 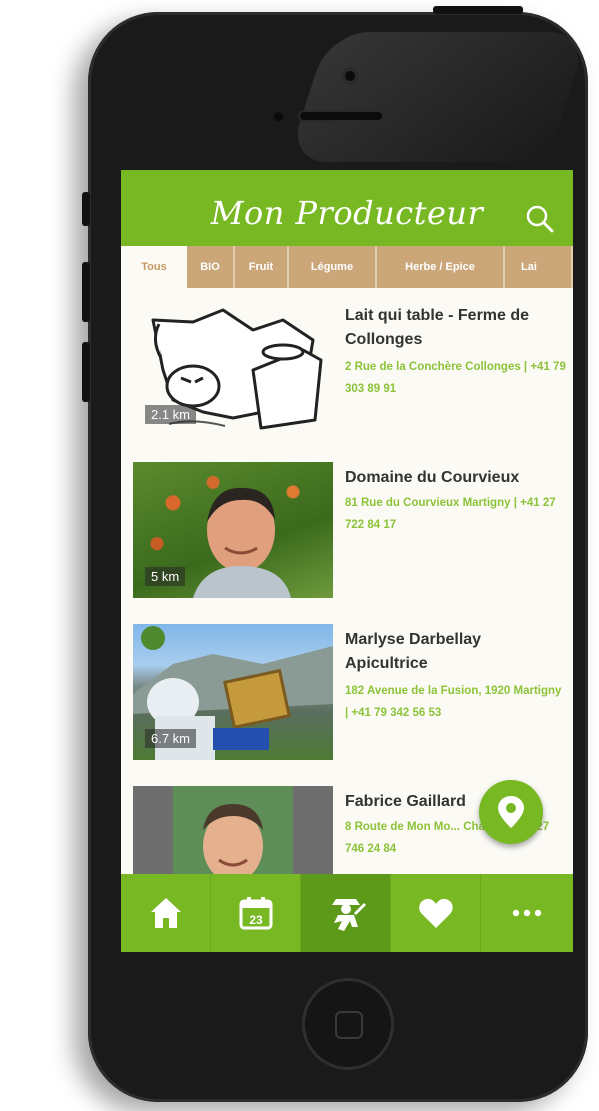 I want to click on tab-fruit: Fruit, so click(x=262, y=267).